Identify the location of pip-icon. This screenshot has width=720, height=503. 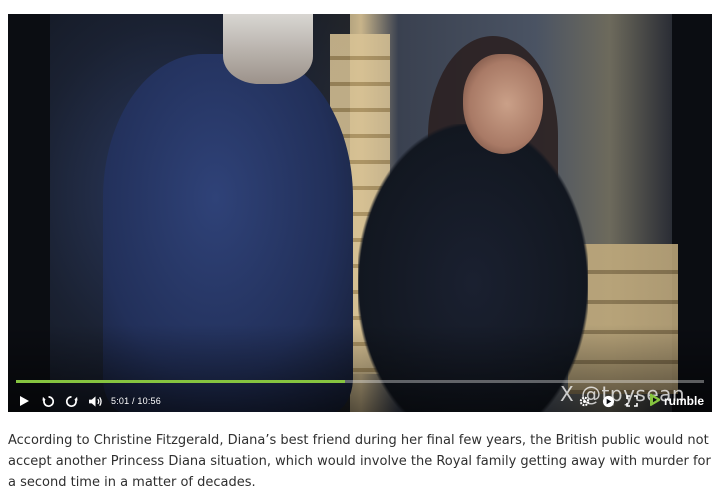
(608, 401).